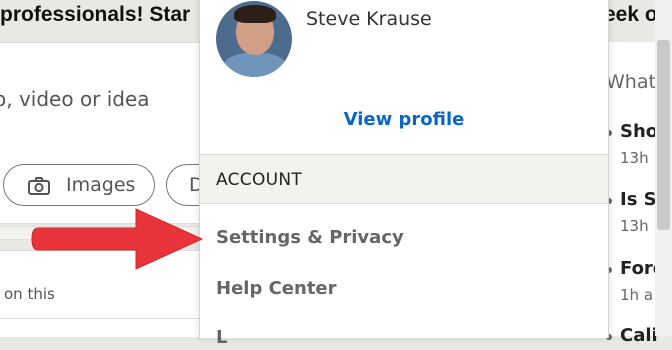 The height and width of the screenshot is (350, 672). I want to click on avatar, so click(254, 39).